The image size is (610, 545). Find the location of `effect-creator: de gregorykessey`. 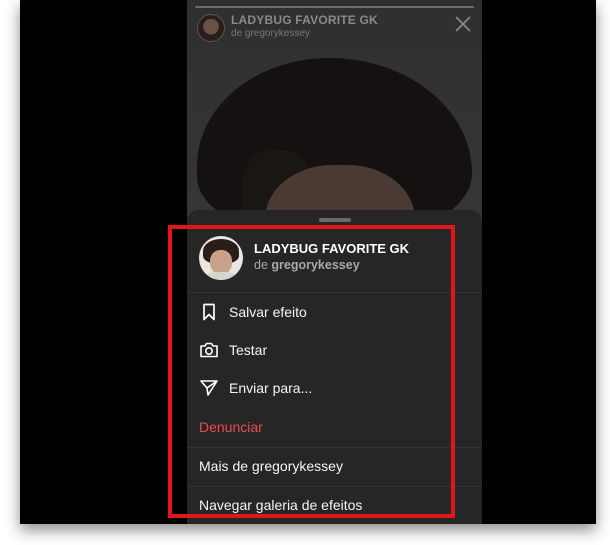

effect-creator: de gregorykessey is located at coordinates (307, 265).